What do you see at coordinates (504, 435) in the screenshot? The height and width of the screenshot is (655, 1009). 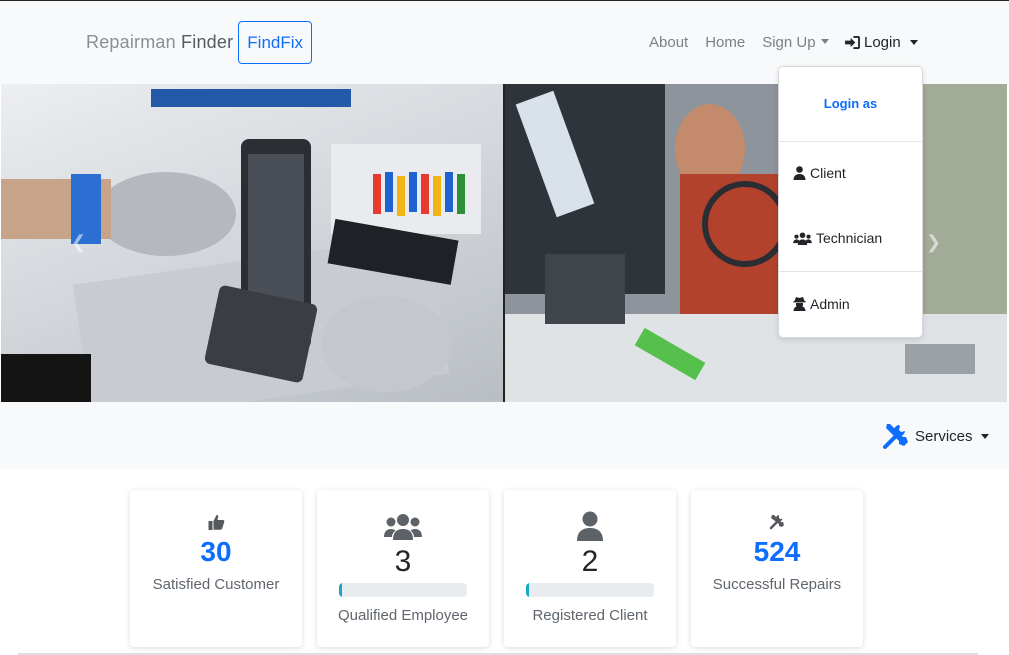 I see `services-bar: Services` at bounding box center [504, 435].